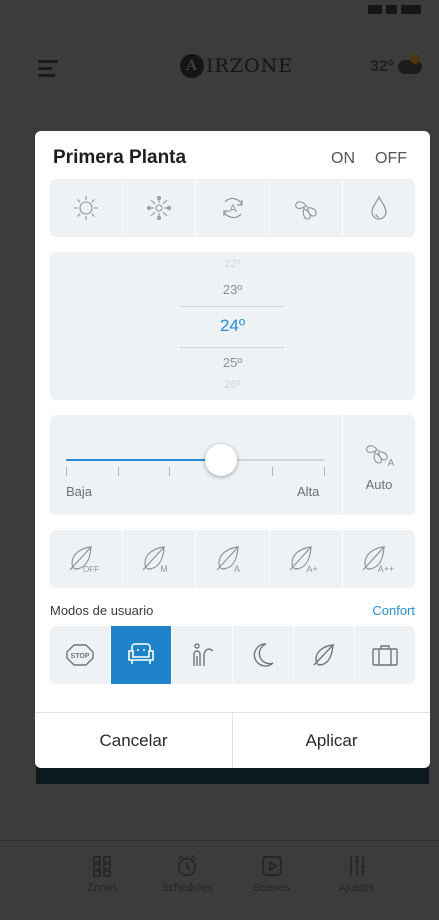 Image resolution: width=439 pixels, height=920 pixels. I want to click on stop-icon: STOP, so click(80, 655).